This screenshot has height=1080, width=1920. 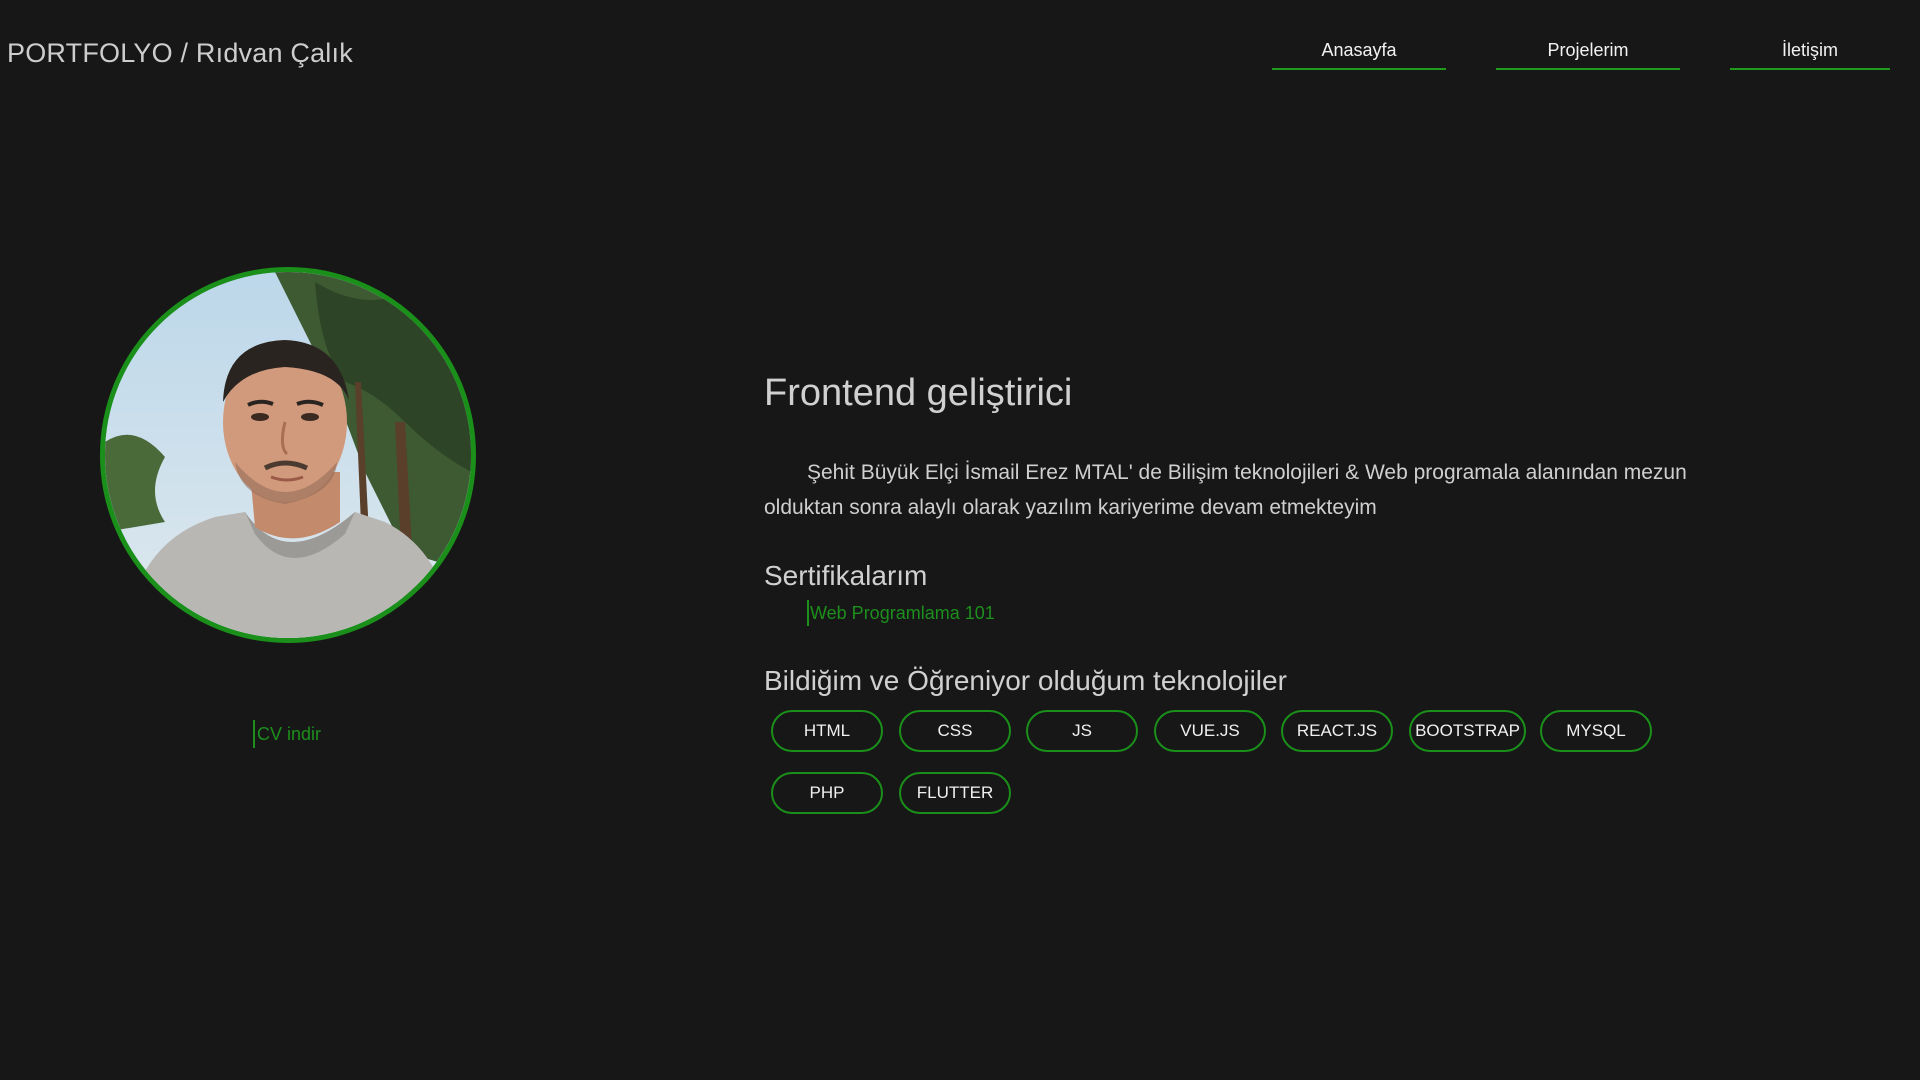 I want to click on tech-chip-reactjs: REACT.JS, so click(x=1337, y=731).